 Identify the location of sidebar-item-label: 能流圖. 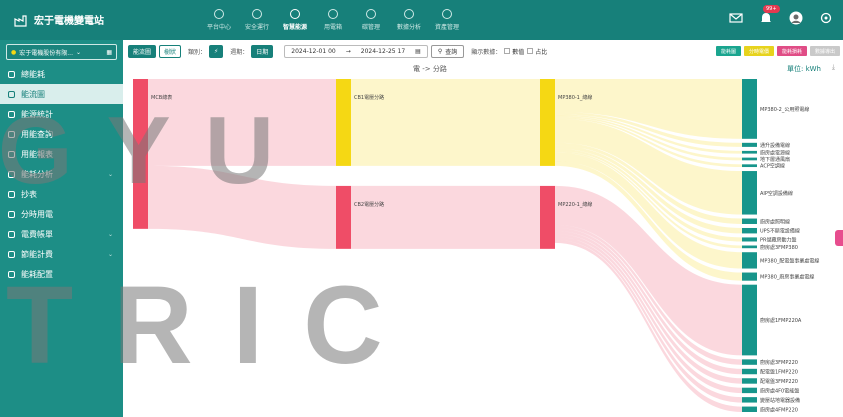
(33, 94).